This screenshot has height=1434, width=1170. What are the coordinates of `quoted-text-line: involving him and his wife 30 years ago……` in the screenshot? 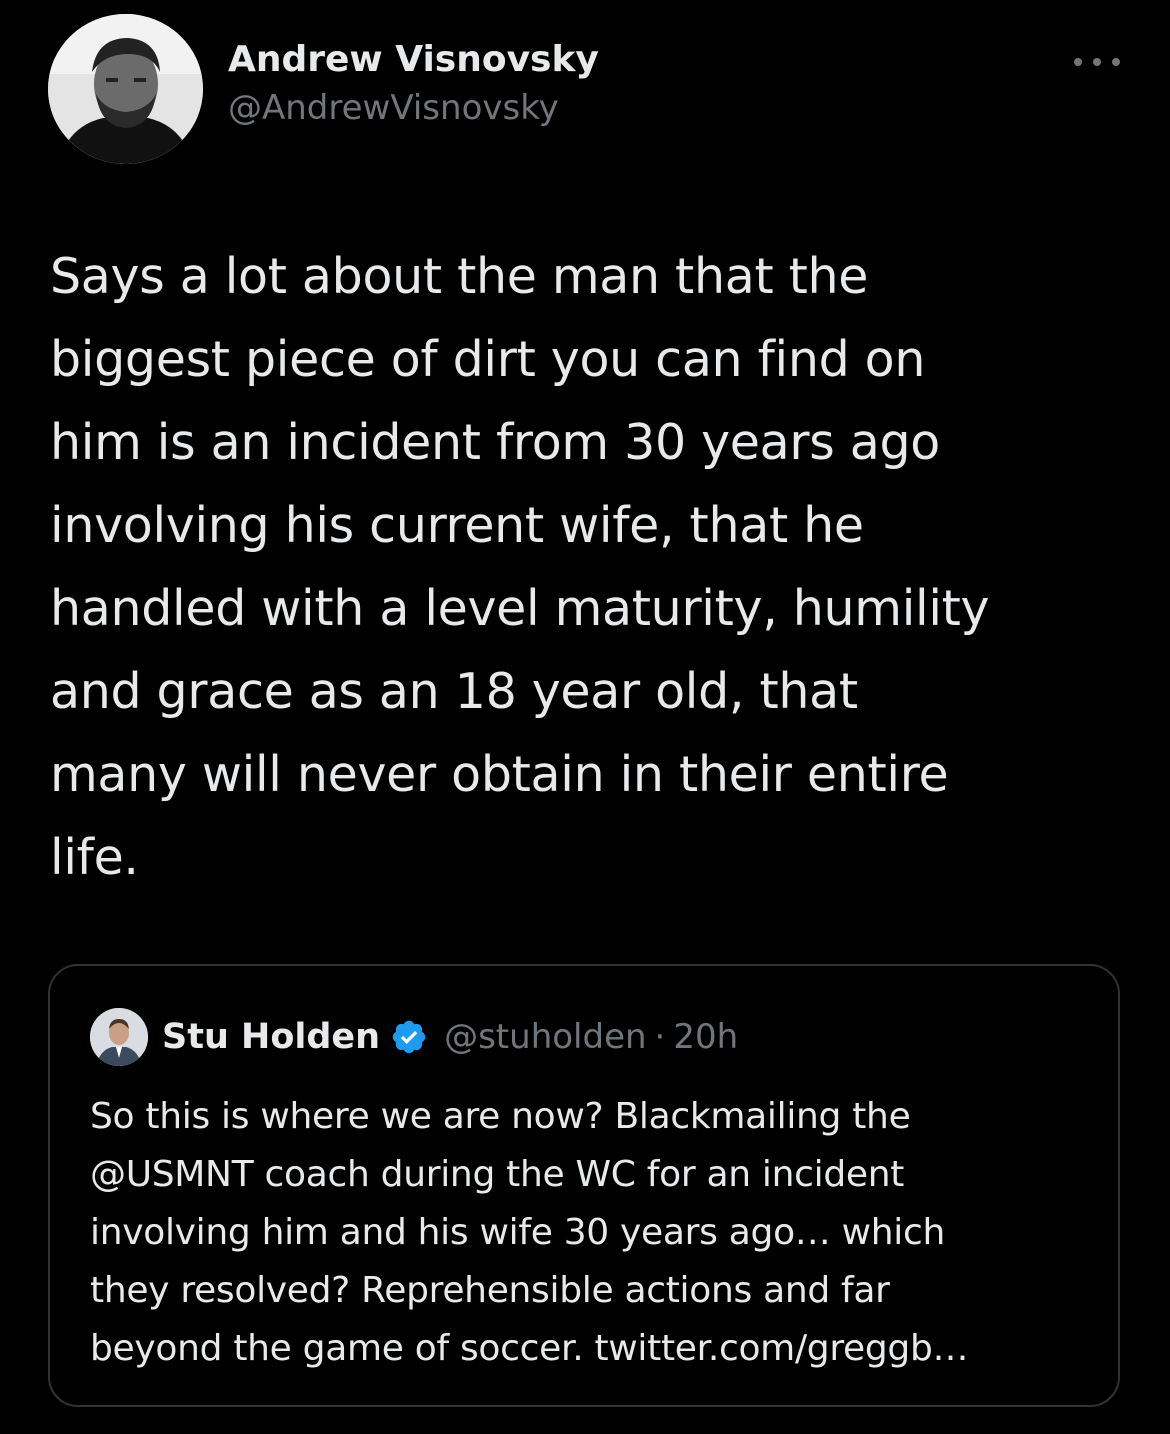 It's located at (518, 1232).